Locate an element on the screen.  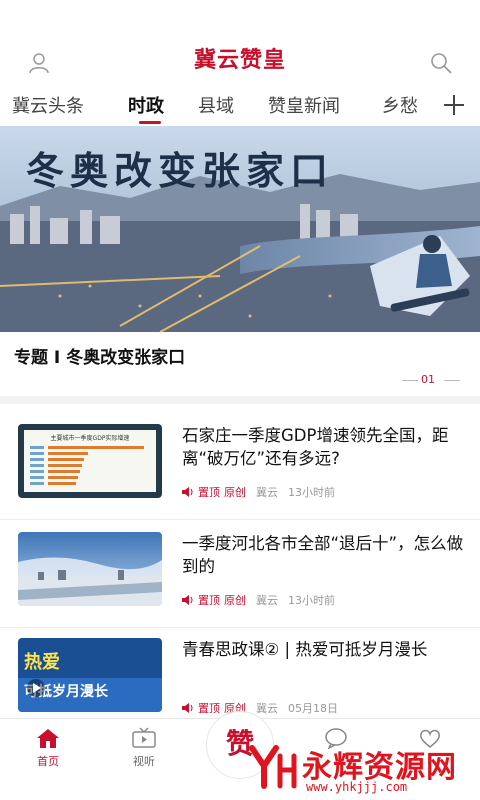
tab-nostalgia: 乡愁 is located at coordinates (400, 105).